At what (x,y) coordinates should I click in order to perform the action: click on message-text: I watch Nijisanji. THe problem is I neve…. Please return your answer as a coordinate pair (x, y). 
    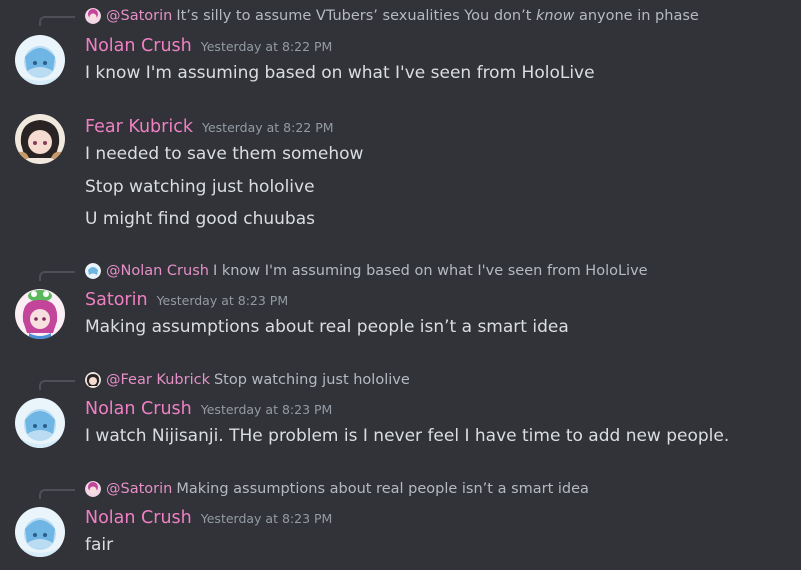
    Looking at the image, I should click on (407, 436).